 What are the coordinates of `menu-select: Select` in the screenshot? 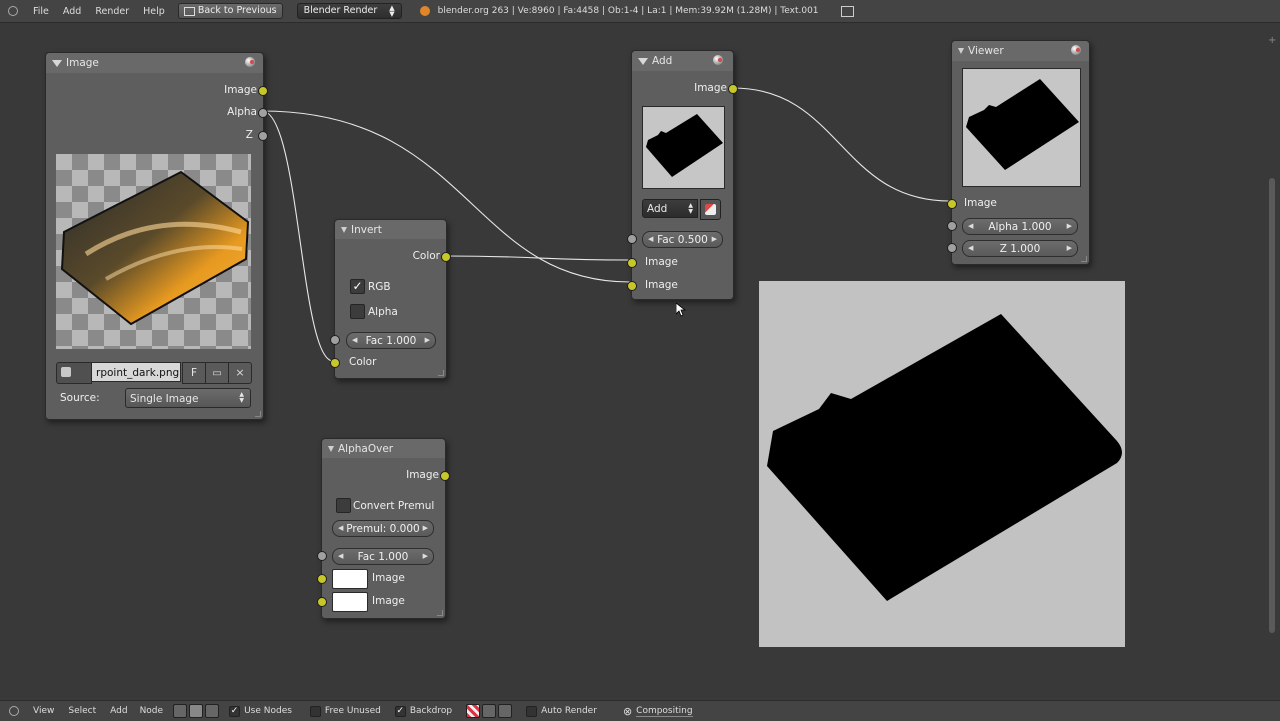 It's located at (82, 711).